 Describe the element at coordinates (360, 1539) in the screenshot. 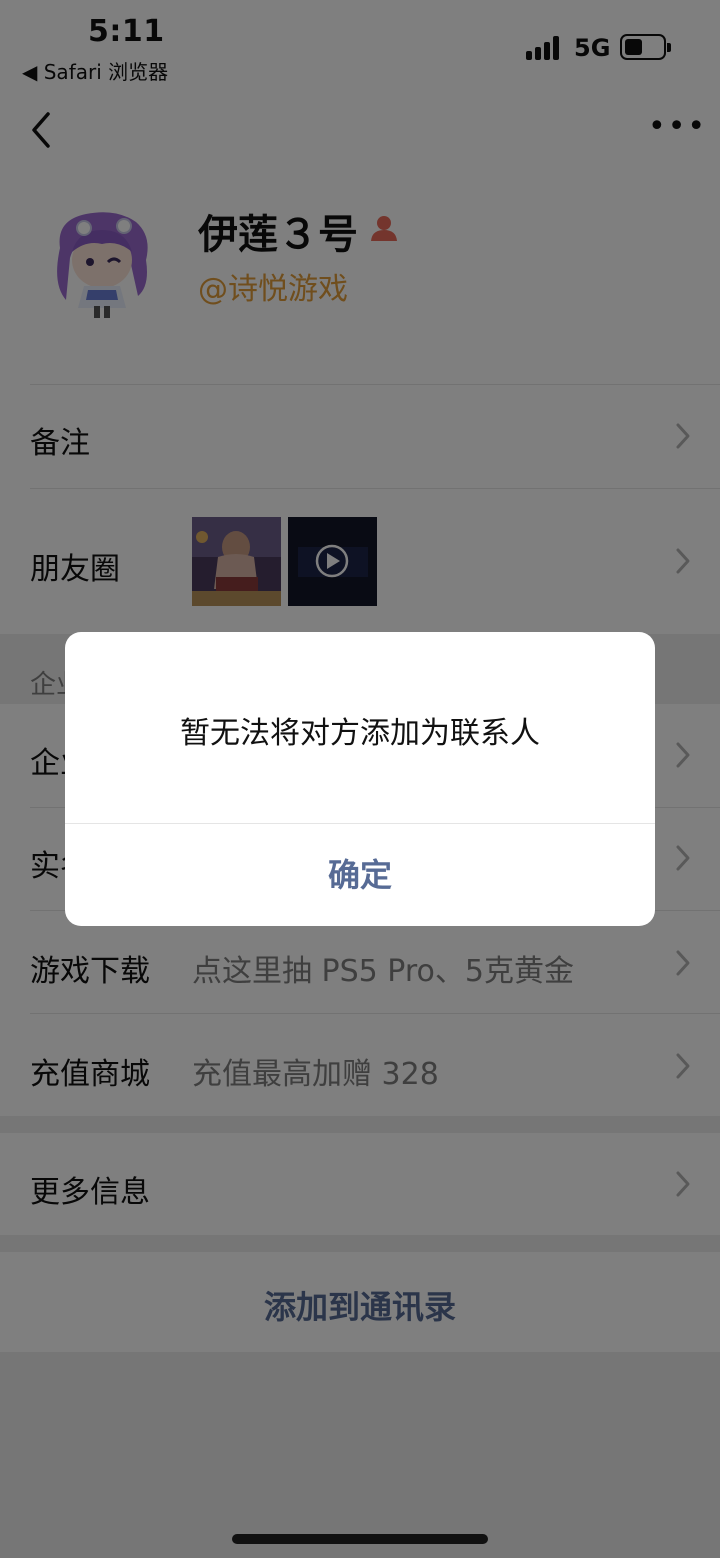

I see `home-indicator` at that location.